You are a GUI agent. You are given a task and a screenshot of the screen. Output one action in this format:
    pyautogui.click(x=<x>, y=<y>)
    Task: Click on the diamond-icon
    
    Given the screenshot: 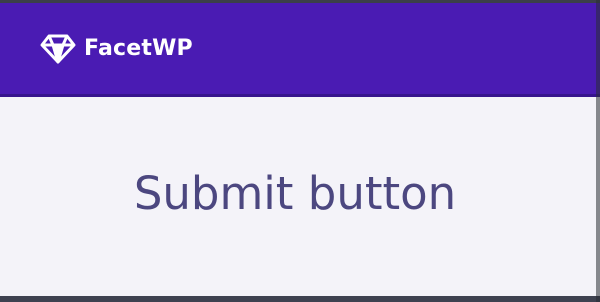 What is the action you would take?
    pyautogui.click(x=58, y=49)
    